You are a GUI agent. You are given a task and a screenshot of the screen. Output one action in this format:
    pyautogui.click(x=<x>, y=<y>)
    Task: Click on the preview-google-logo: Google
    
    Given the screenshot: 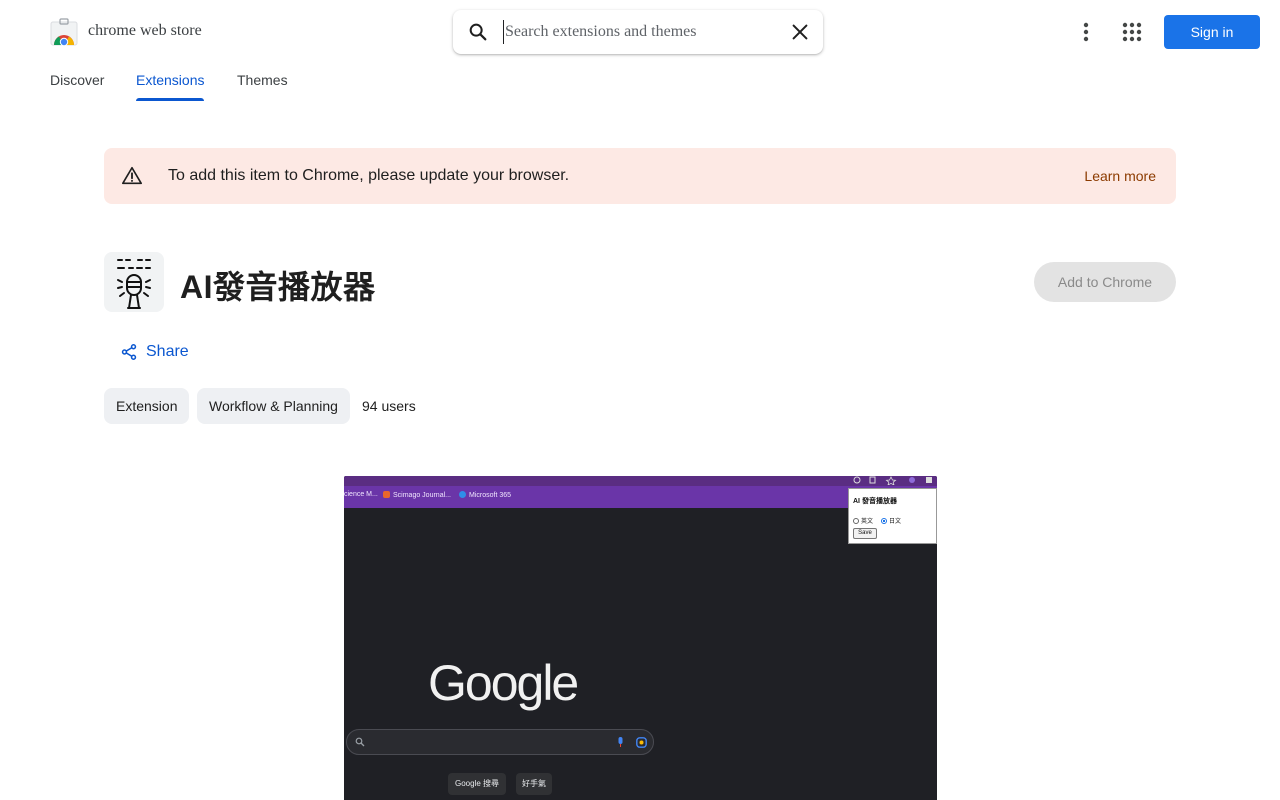 What is the action you would take?
    pyautogui.click(x=503, y=683)
    